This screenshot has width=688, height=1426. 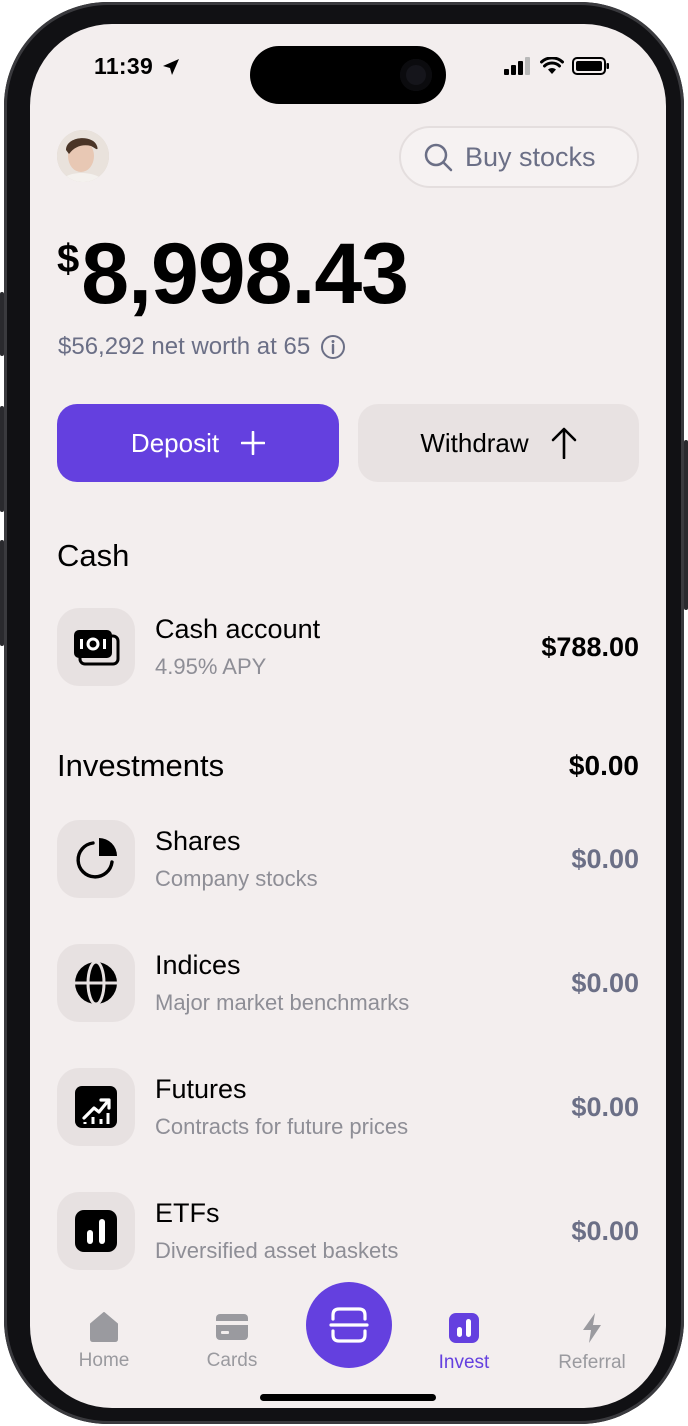 What do you see at coordinates (348, 75) in the screenshot?
I see `dynamic-island` at bounding box center [348, 75].